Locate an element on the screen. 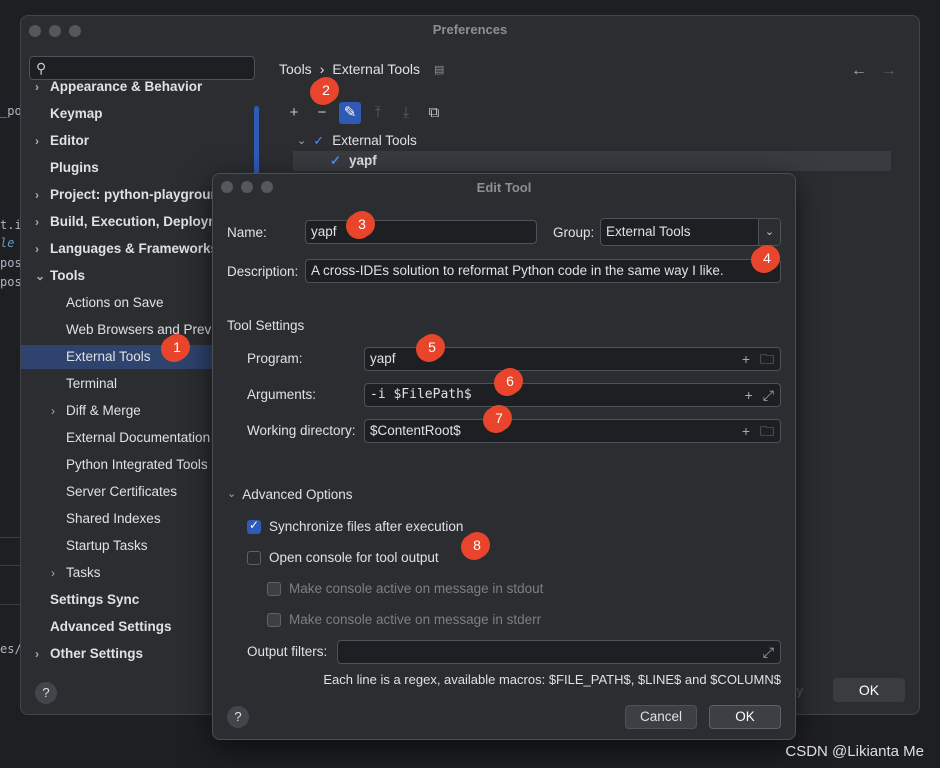  output-filters-field: ⤢ is located at coordinates (559, 652).